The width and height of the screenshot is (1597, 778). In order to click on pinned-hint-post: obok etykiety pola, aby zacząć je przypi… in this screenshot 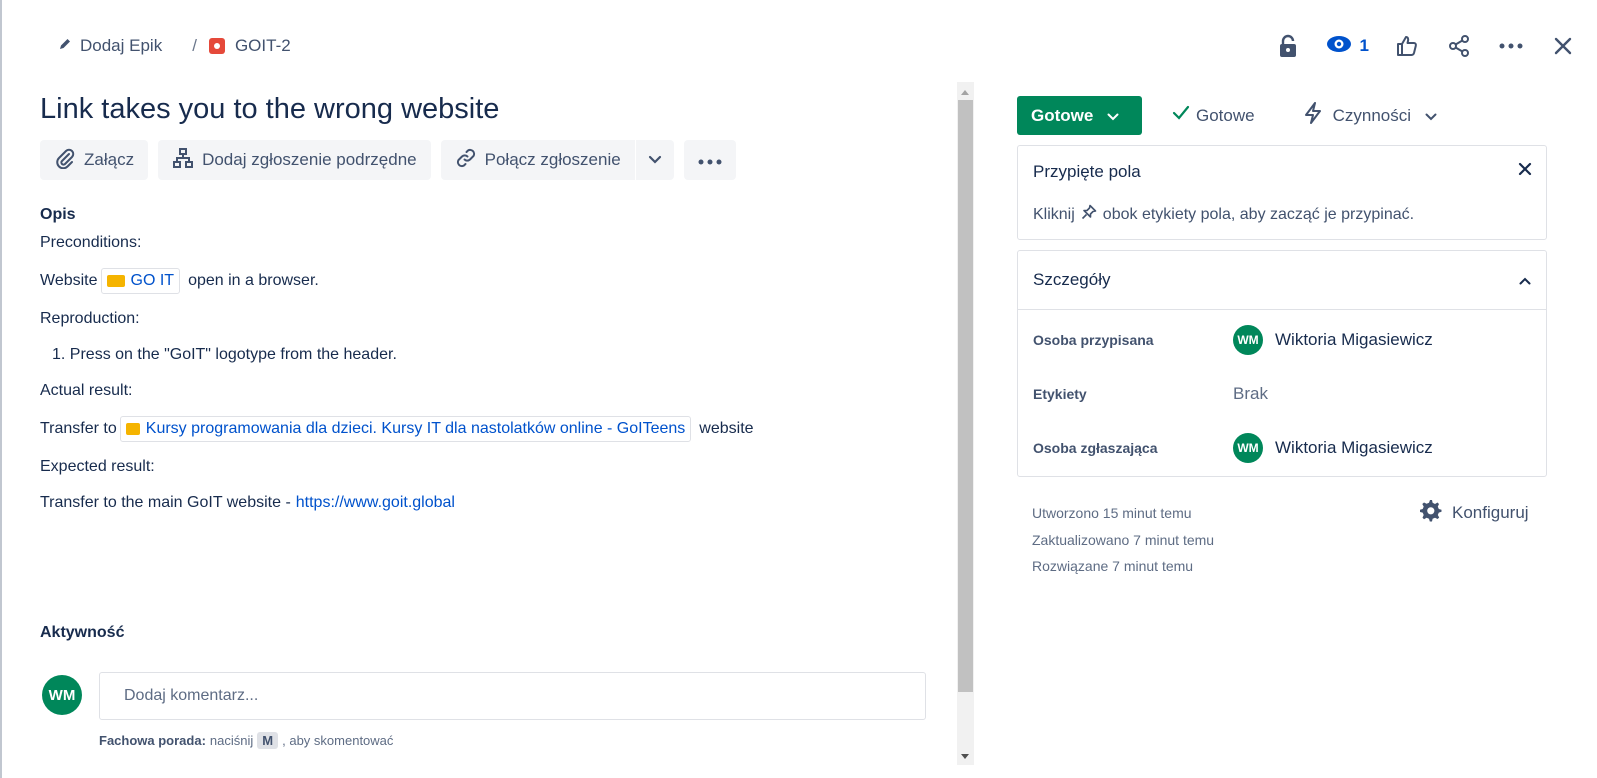, I will do `click(1258, 214)`.